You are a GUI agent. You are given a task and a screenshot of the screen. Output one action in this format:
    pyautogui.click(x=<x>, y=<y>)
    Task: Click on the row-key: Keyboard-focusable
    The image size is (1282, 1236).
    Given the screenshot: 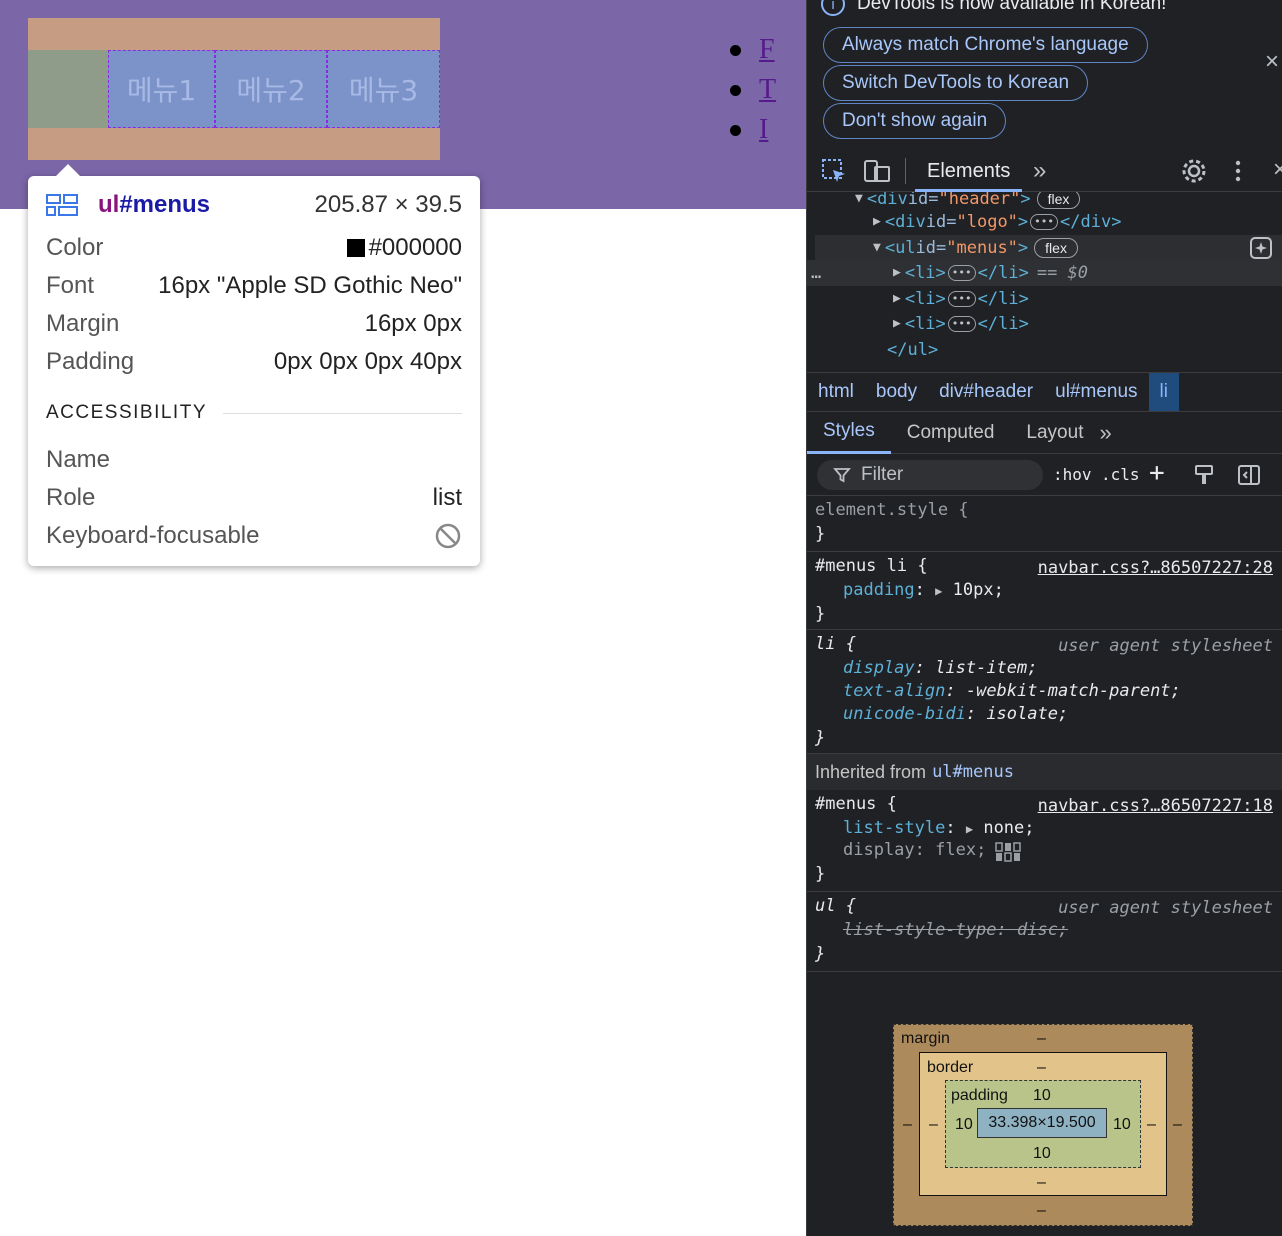 What is the action you would take?
    pyautogui.click(x=153, y=535)
    